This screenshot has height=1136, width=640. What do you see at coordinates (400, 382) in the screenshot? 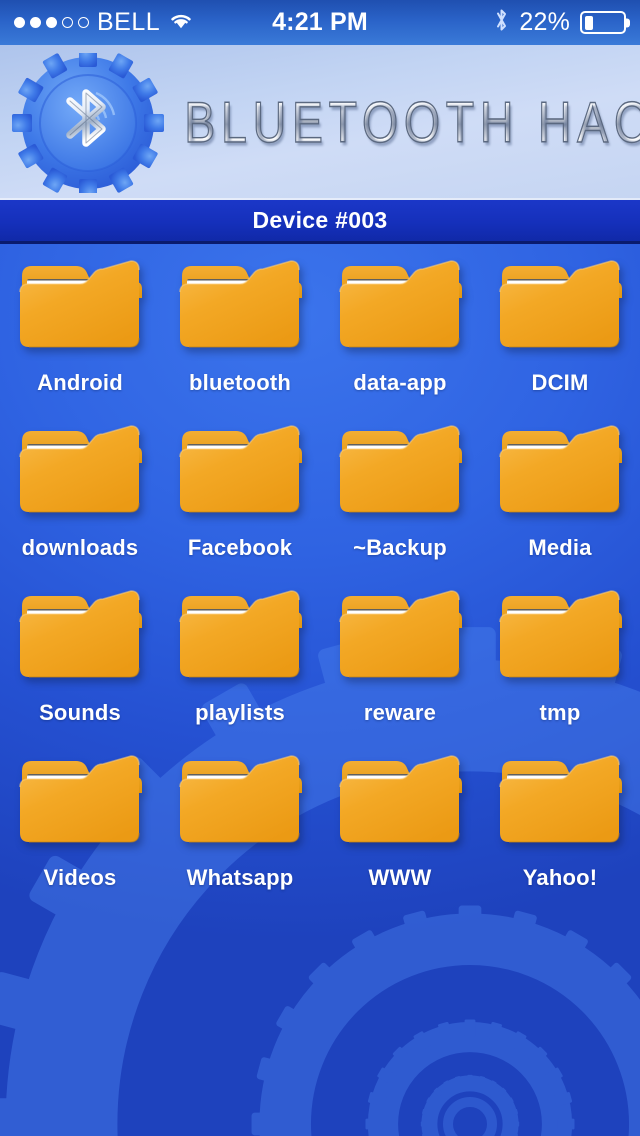
I see `folder-label: data-app` at bounding box center [400, 382].